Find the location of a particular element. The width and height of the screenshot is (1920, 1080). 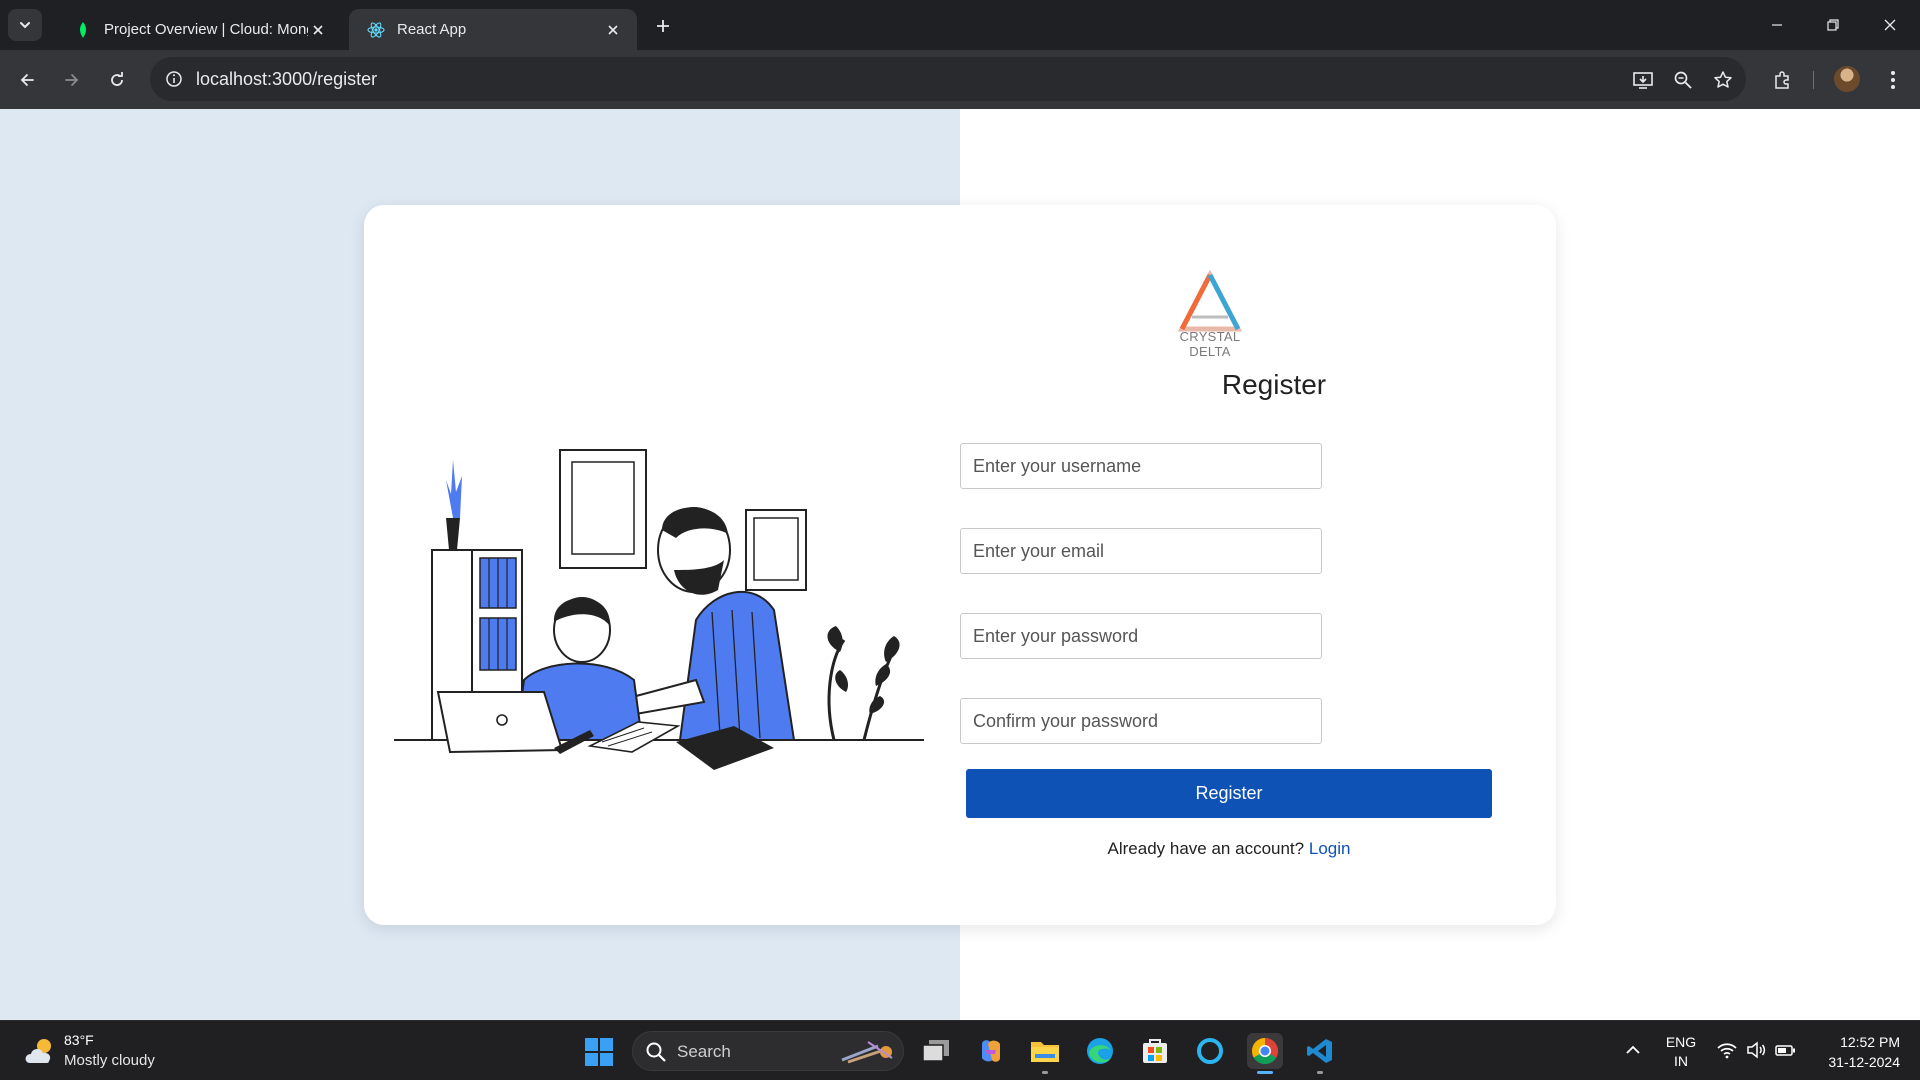

tab-search-button is located at coordinates (25, 25).